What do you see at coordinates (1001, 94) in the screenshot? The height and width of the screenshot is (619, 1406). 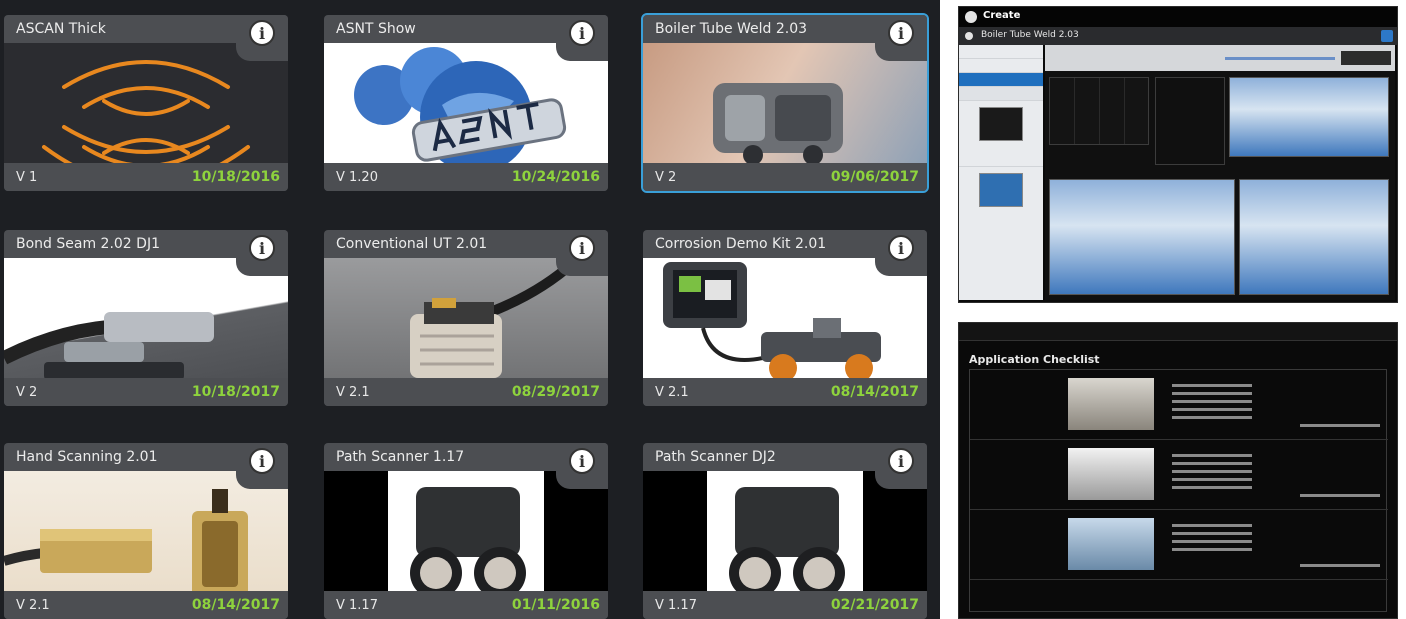 I see `sidebar-toolbar` at bounding box center [1001, 94].